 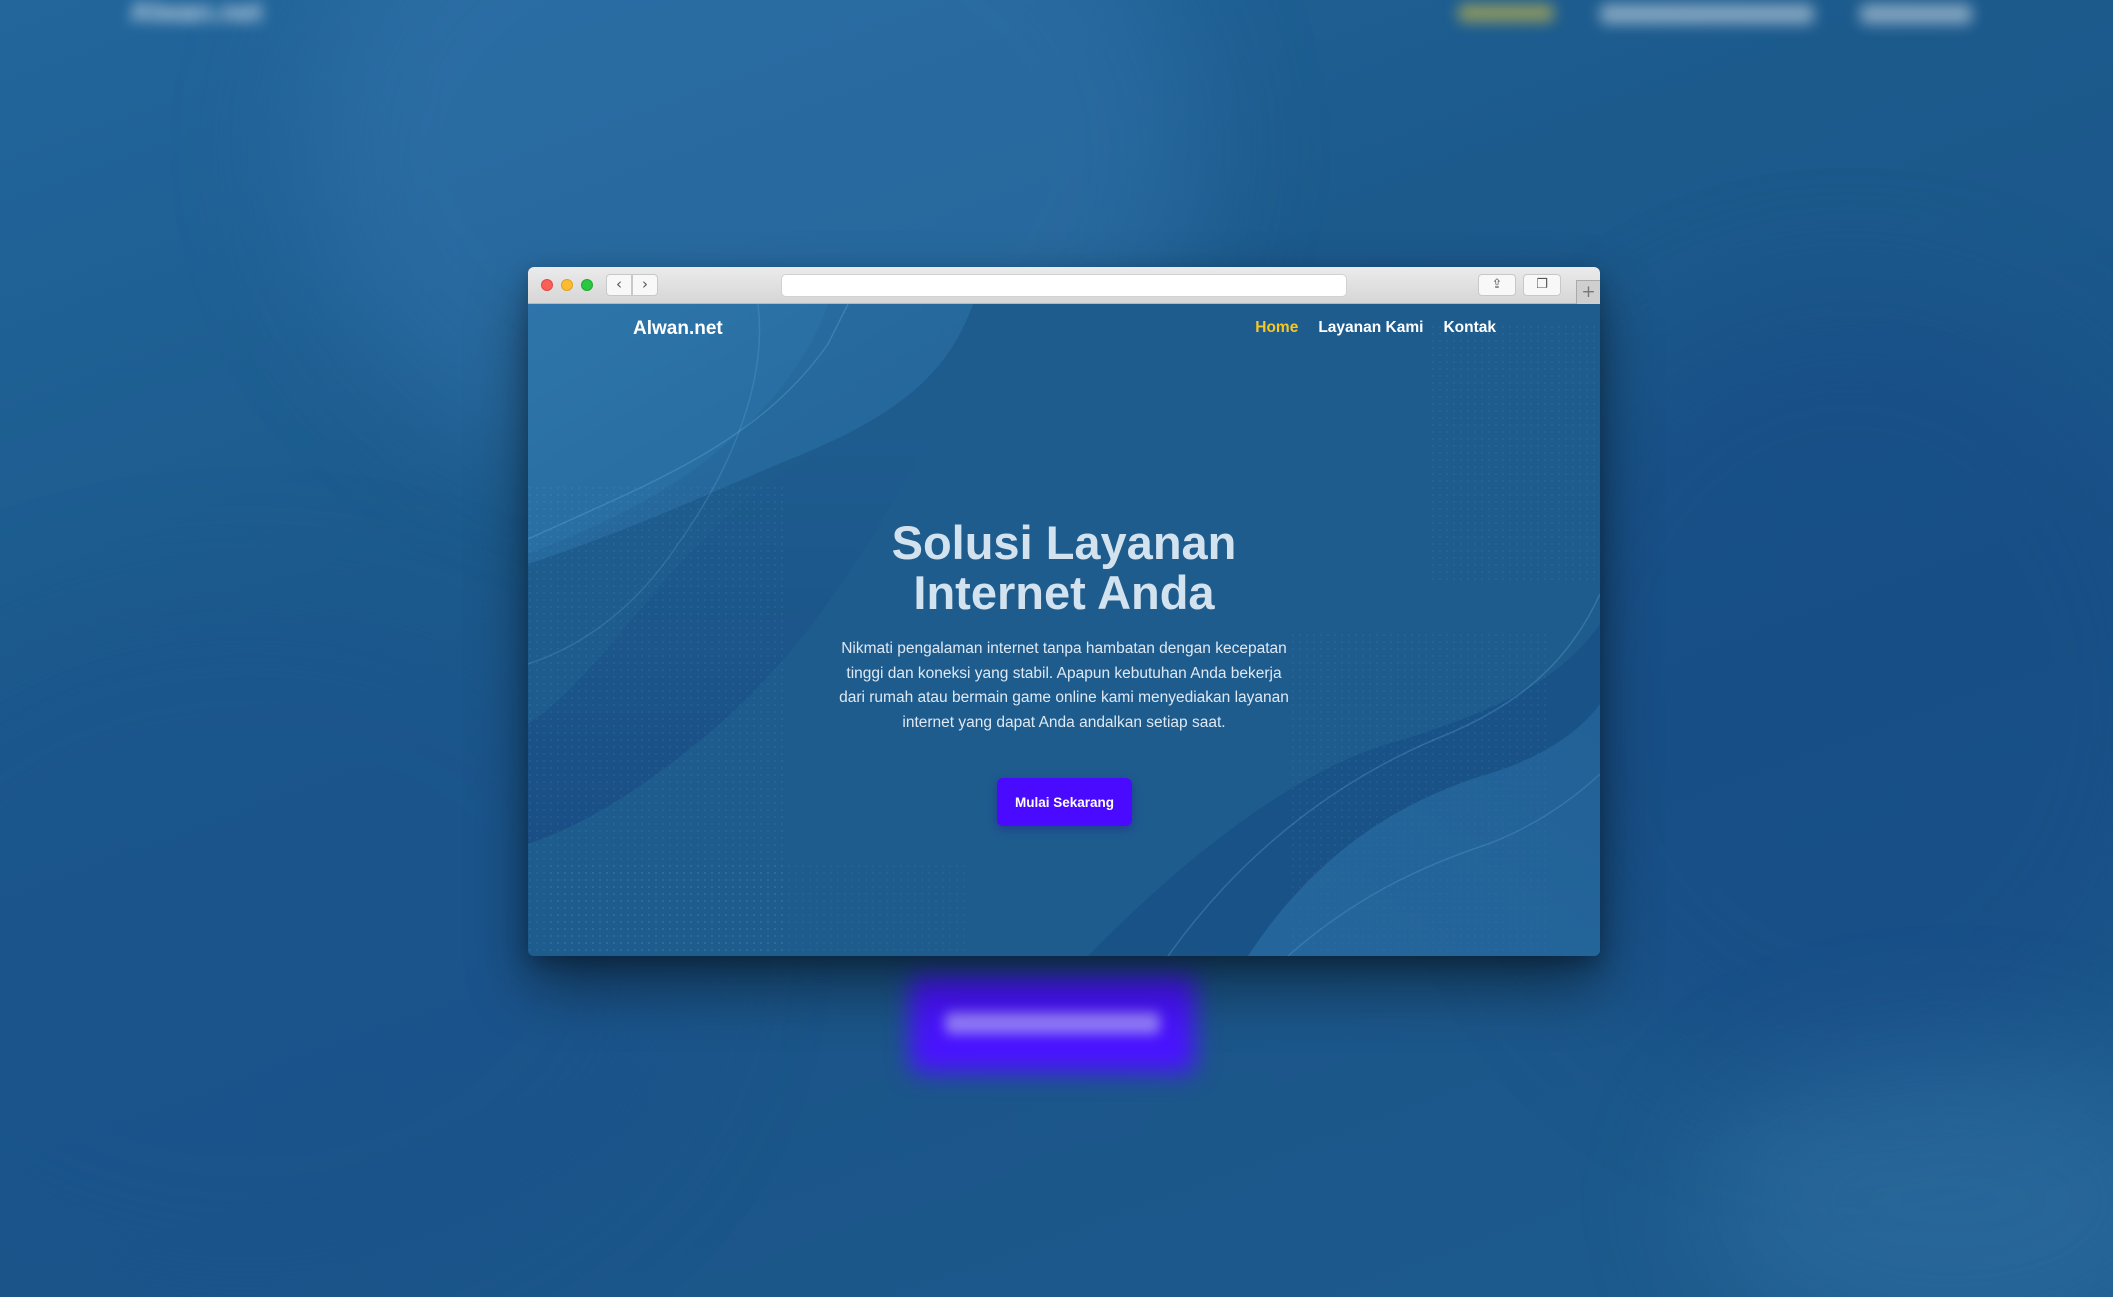 I want to click on hero-title-line-2: Internet Anda, so click(x=1064, y=592).